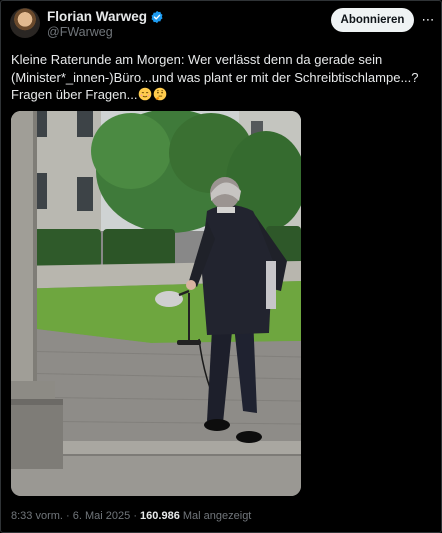  What do you see at coordinates (157, 16) in the screenshot?
I see `verified-badge-icon` at bounding box center [157, 16].